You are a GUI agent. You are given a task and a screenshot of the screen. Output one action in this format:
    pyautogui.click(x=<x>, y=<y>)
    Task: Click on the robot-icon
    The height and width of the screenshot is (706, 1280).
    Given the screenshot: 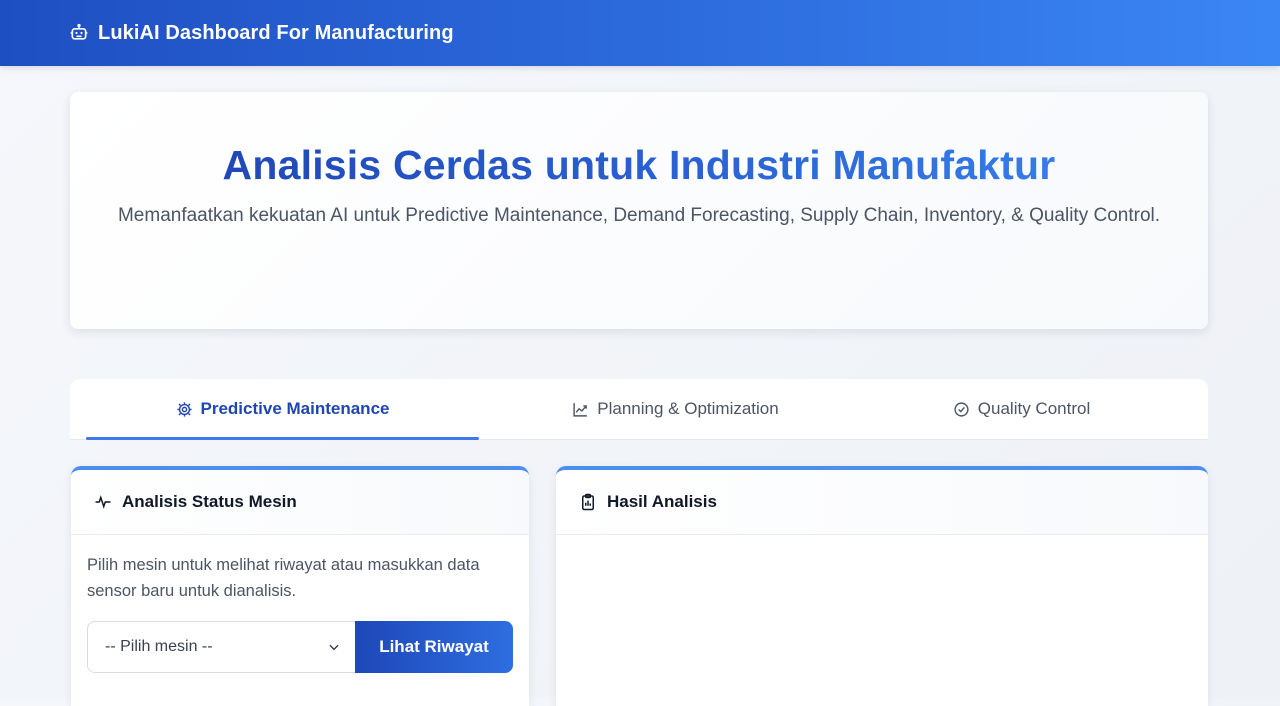 What is the action you would take?
    pyautogui.click(x=79, y=33)
    